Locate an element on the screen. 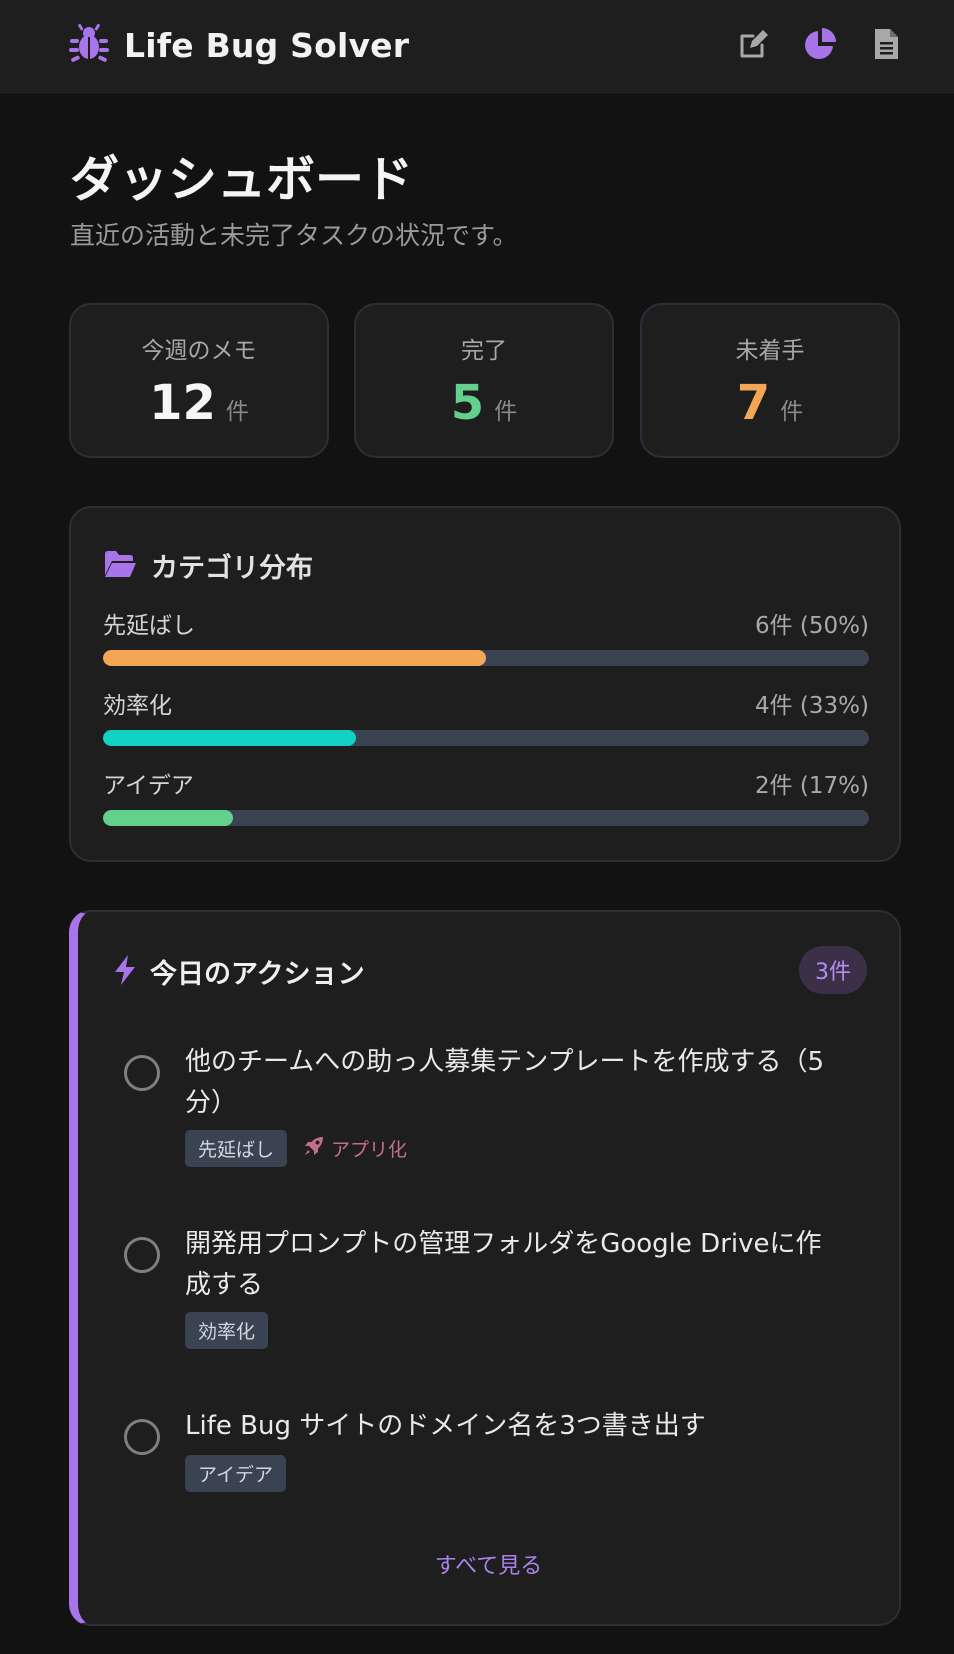  task-text: Life Bug サイトのドメイン名を3つ書き出す is located at coordinates (515, 1426).